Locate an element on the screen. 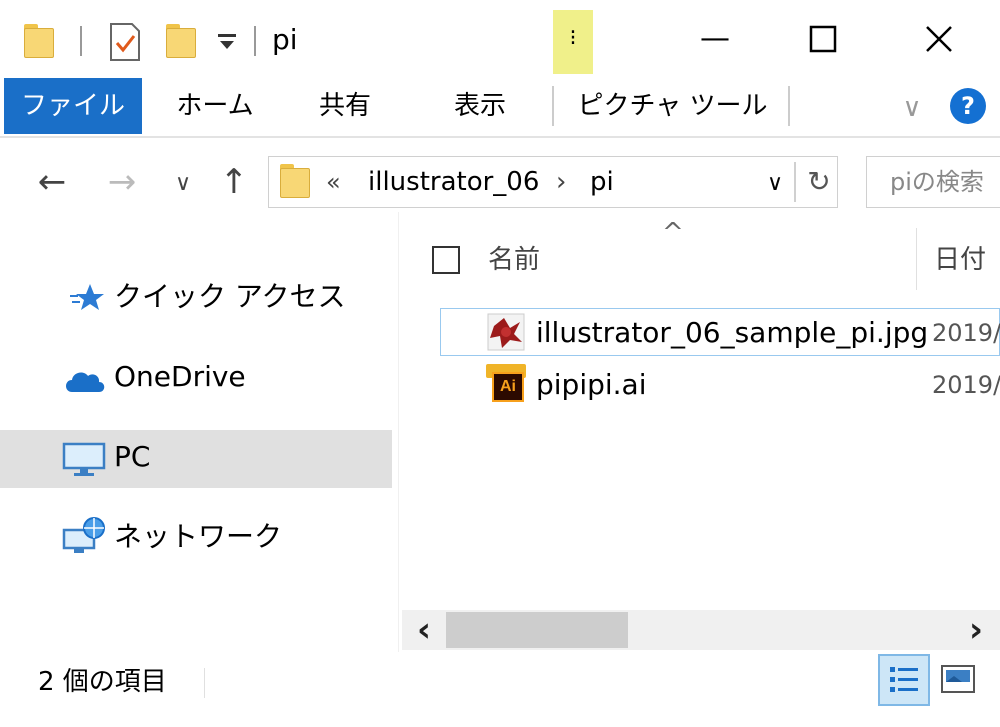  ribbon-divider is located at coordinates (500, 137).